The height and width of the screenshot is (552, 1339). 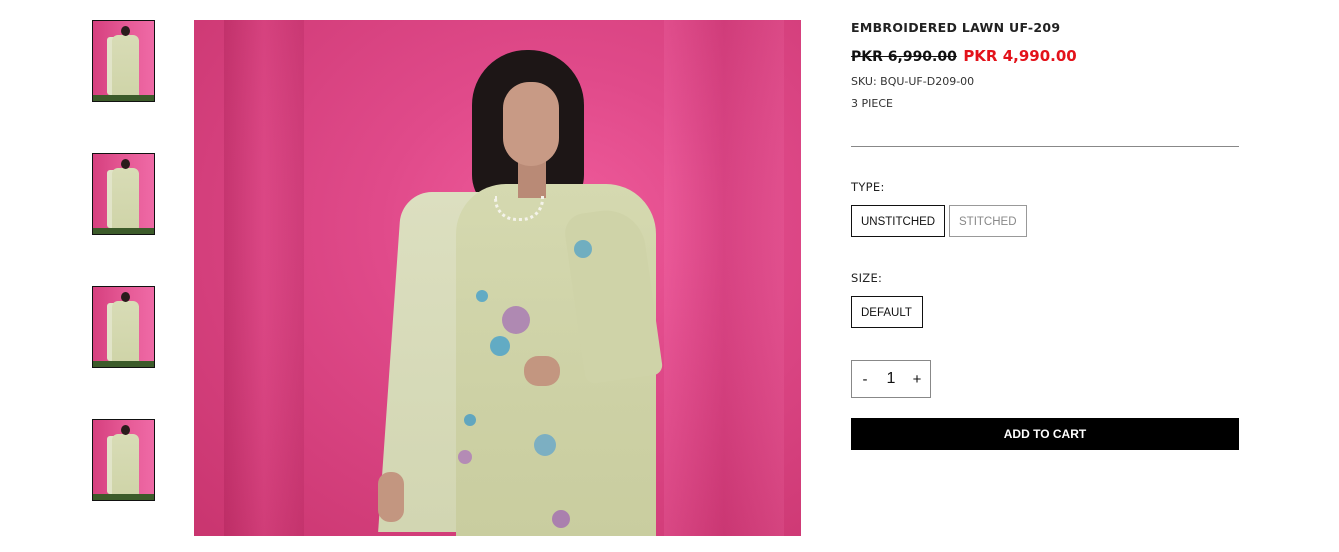 I want to click on type-option-unstitched: UNSTITCHED, so click(x=898, y=221).